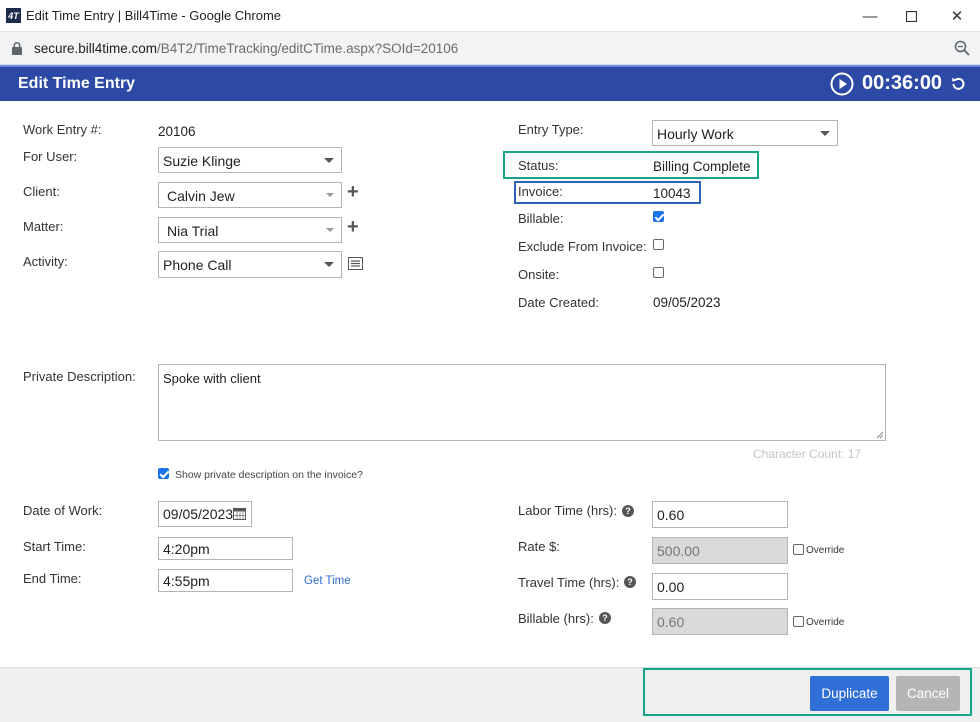 The image size is (980, 722). Describe the element at coordinates (745, 133) in the screenshot. I see `entry-type-select: Hourly Work` at that location.